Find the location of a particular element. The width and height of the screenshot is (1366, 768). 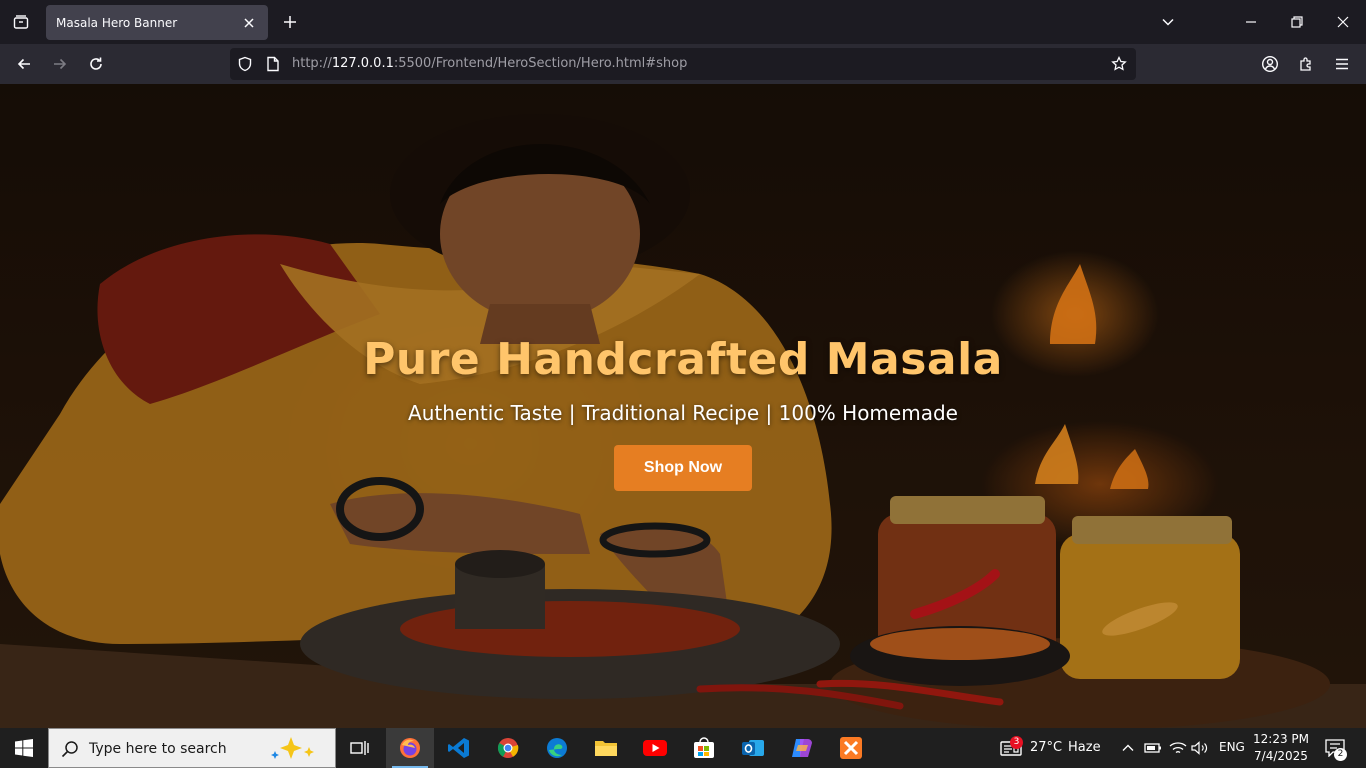

search-icon is located at coordinates (70, 751).